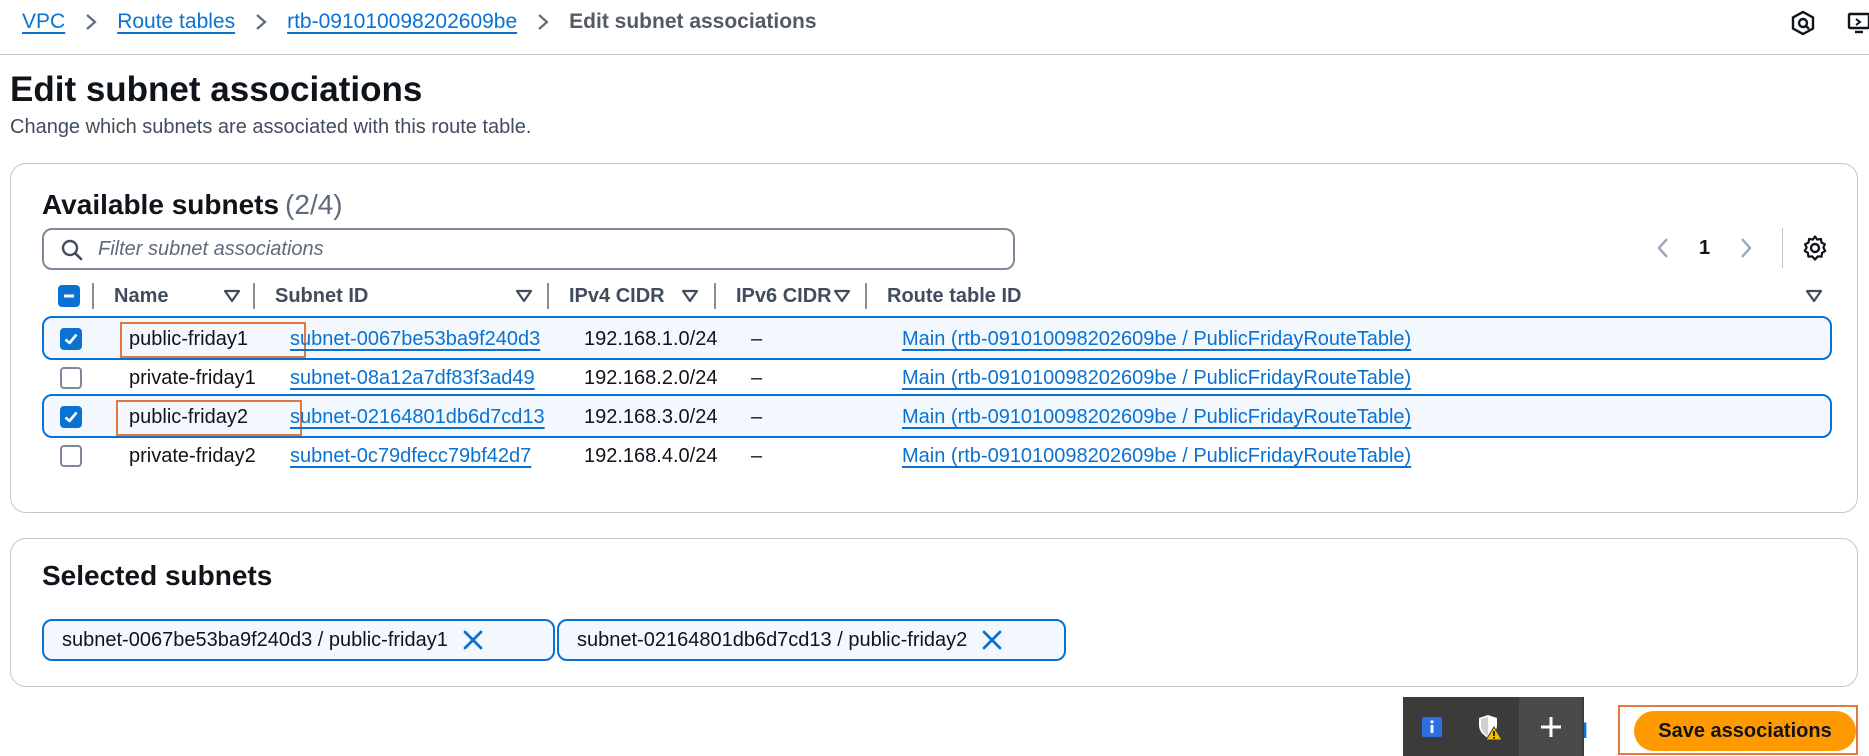 This screenshot has height=756, width=1869. I want to click on filter-box, so click(528, 249).